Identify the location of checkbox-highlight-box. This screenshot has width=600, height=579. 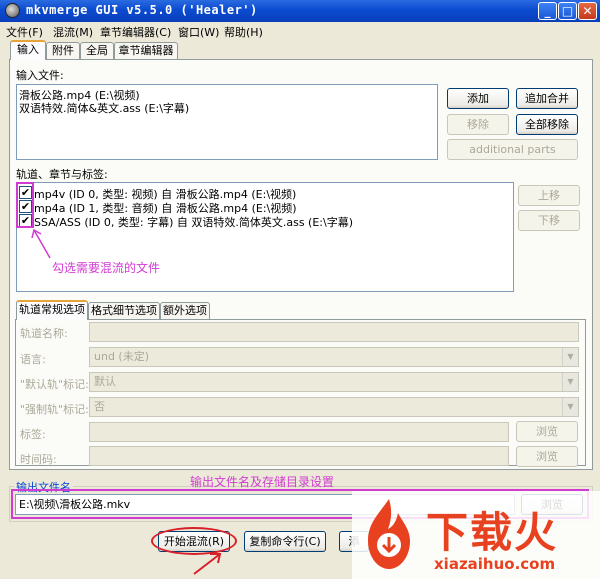
(25, 205).